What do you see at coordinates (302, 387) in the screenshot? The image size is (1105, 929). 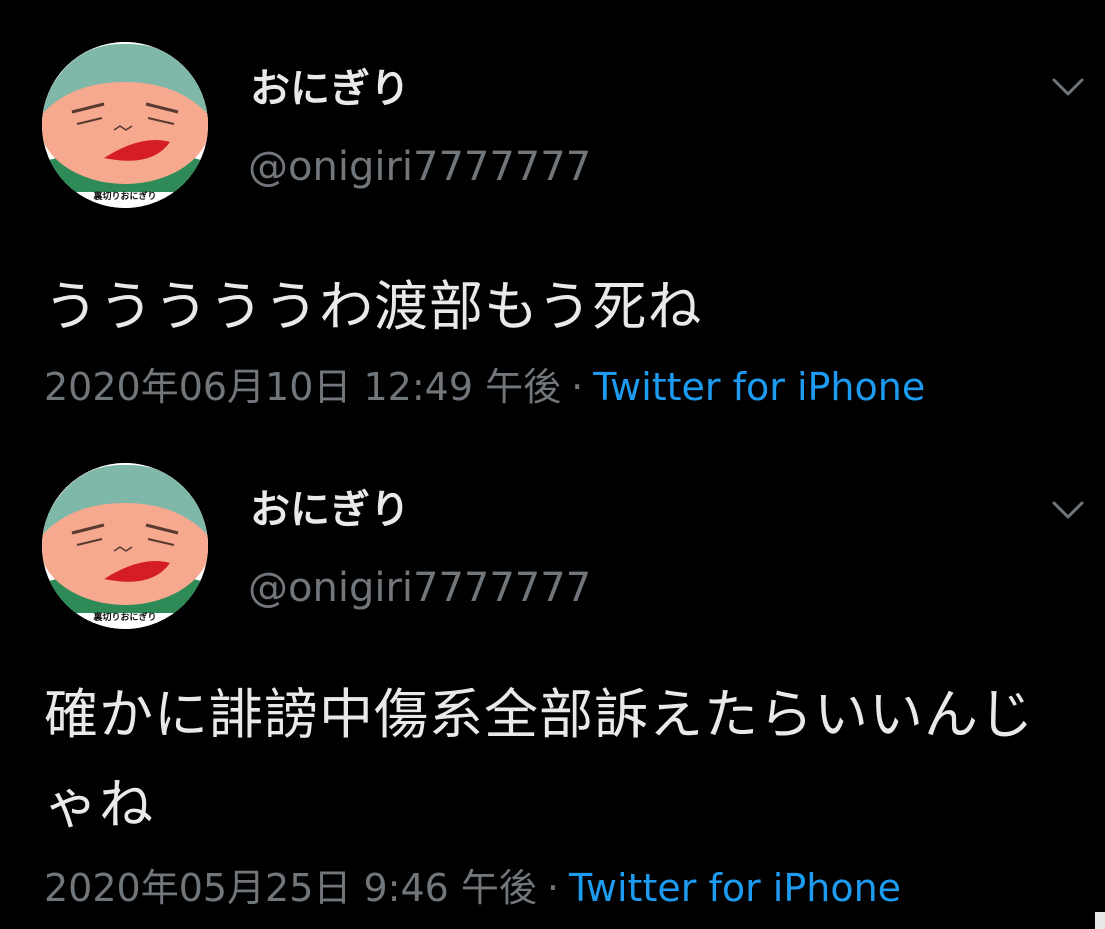 I see `tweet-timestamp: 2020年06月10日 12:49 午後` at bounding box center [302, 387].